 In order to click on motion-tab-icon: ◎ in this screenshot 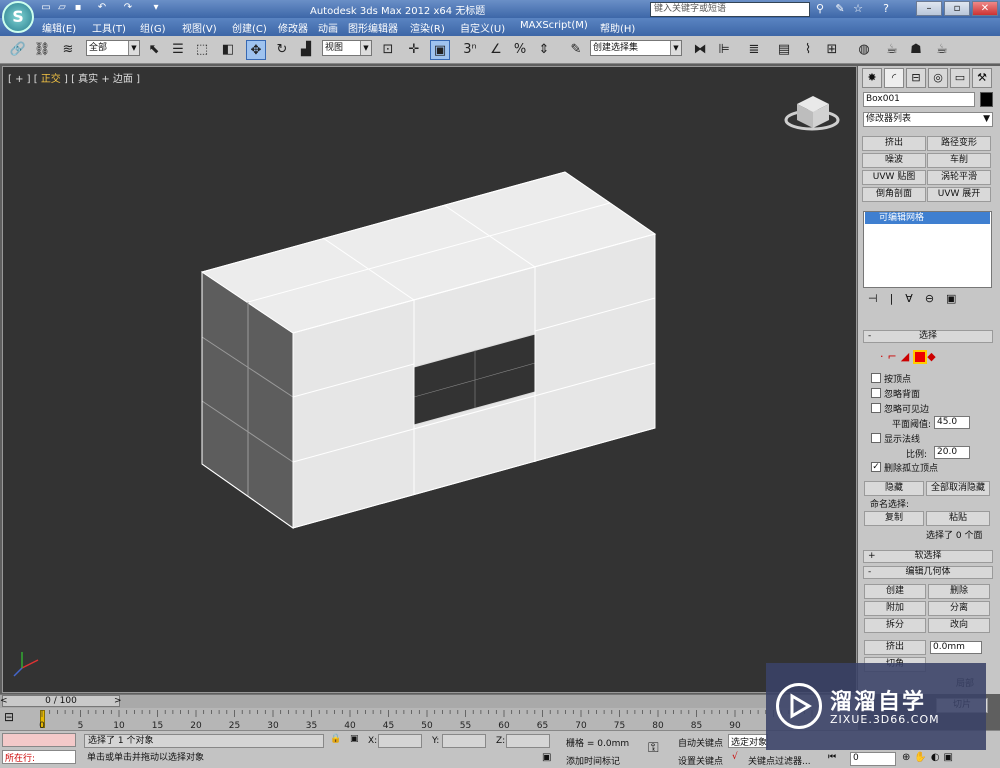, I will do `click(938, 78)`.